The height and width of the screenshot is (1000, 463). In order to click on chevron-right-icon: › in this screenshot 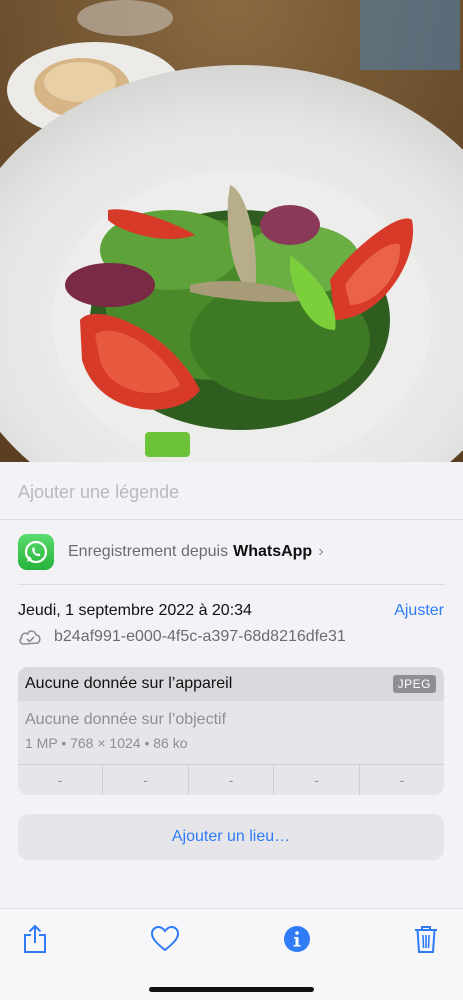, I will do `click(321, 551)`.